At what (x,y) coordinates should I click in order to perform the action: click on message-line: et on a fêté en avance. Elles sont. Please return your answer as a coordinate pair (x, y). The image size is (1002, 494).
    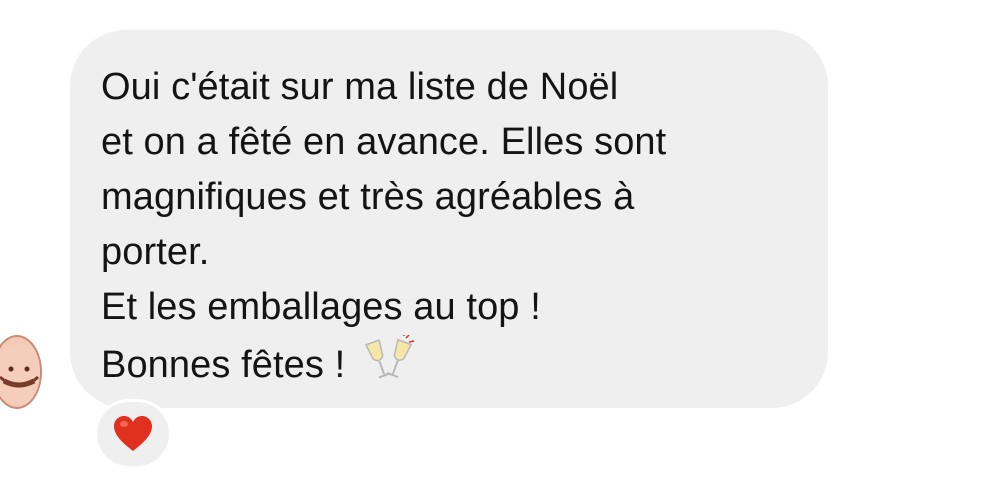
    Looking at the image, I should click on (384, 142).